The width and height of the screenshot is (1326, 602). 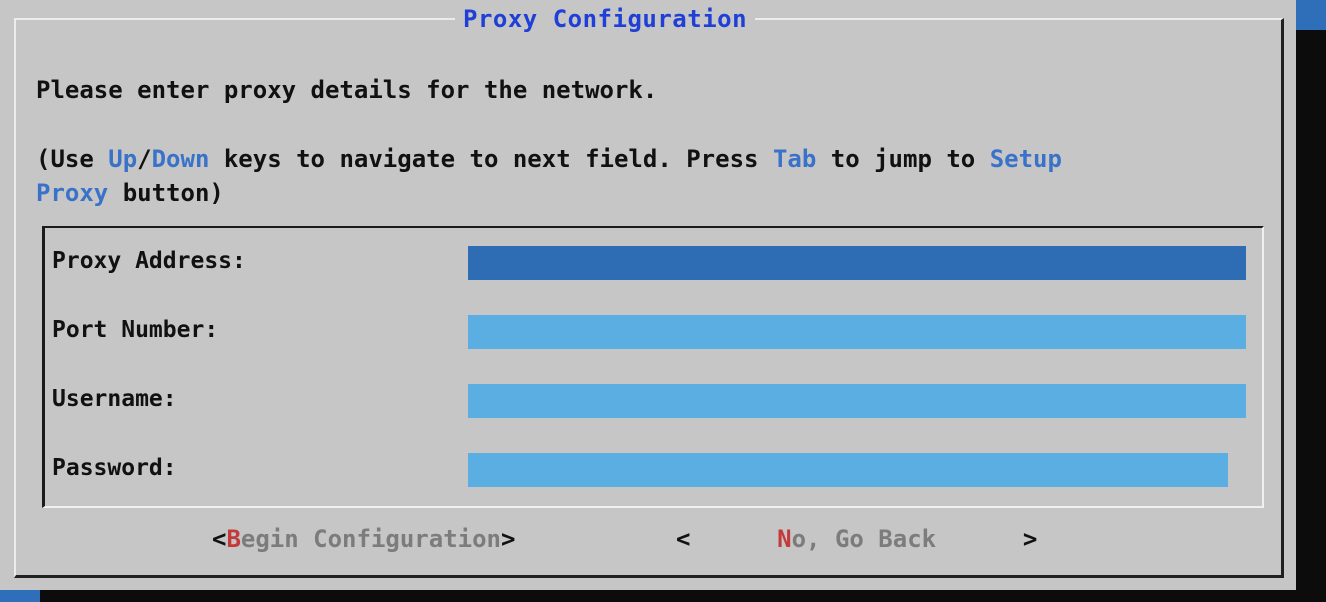 I want to click on proxy-address-label: Proxy Address:, so click(x=149, y=261).